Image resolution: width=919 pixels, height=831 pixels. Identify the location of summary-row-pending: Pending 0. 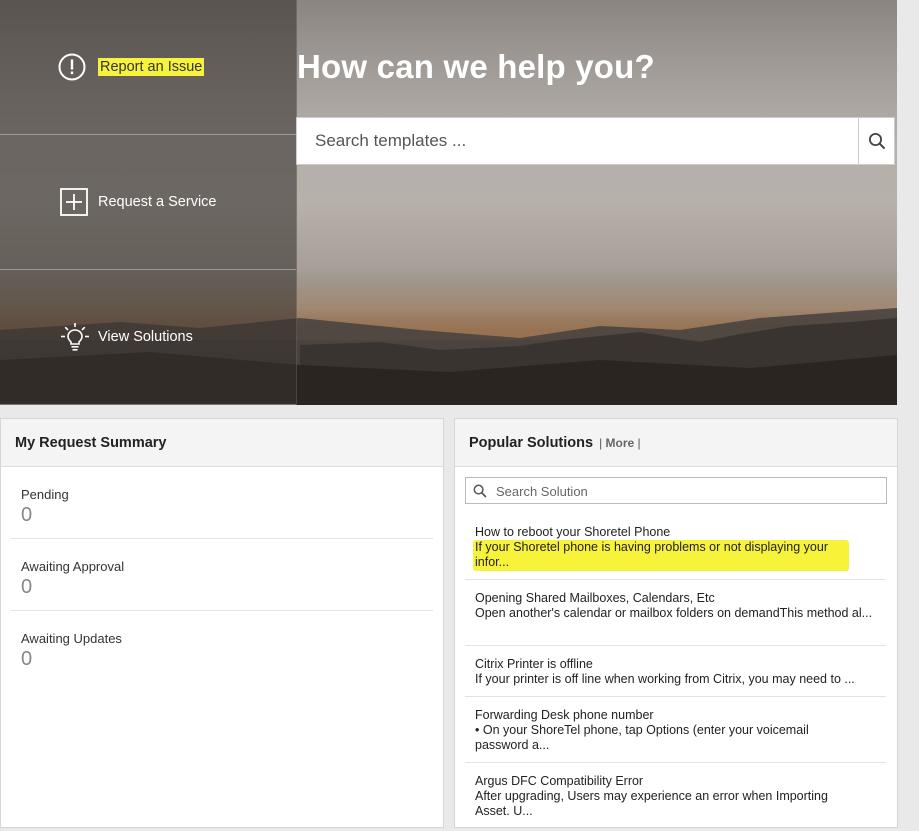
(222, 503).